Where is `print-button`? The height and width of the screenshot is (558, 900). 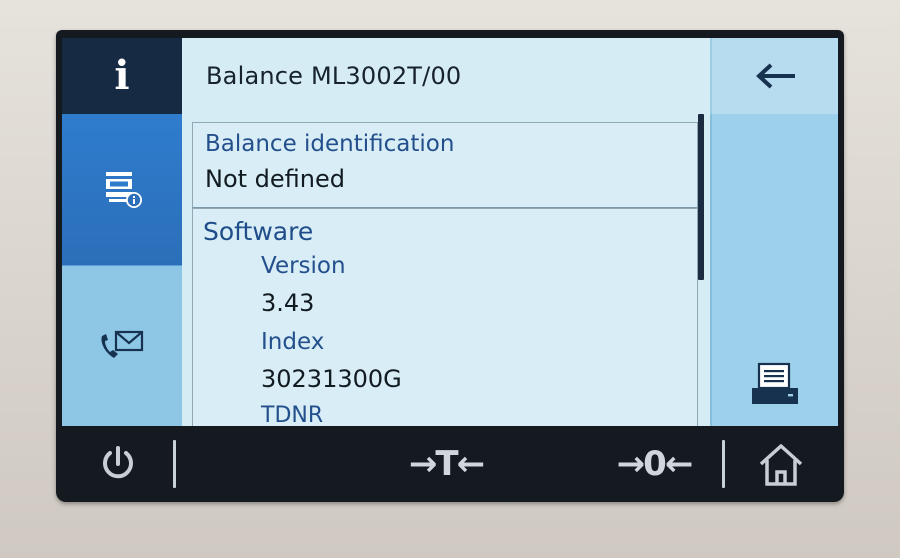 print-button is located at coordinates (775, 270).